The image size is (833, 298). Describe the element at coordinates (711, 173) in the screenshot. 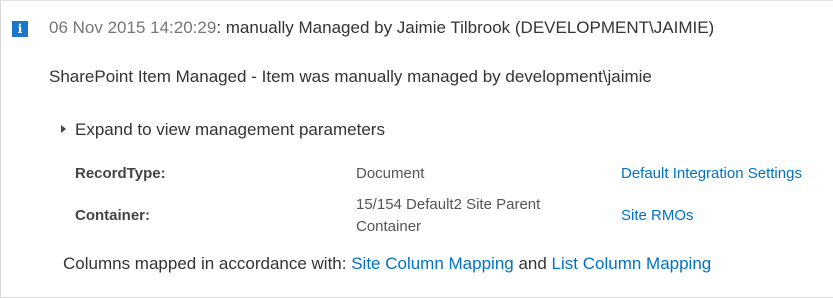

I see `default-integration-settings-link: Default Integration Settings` at that location.